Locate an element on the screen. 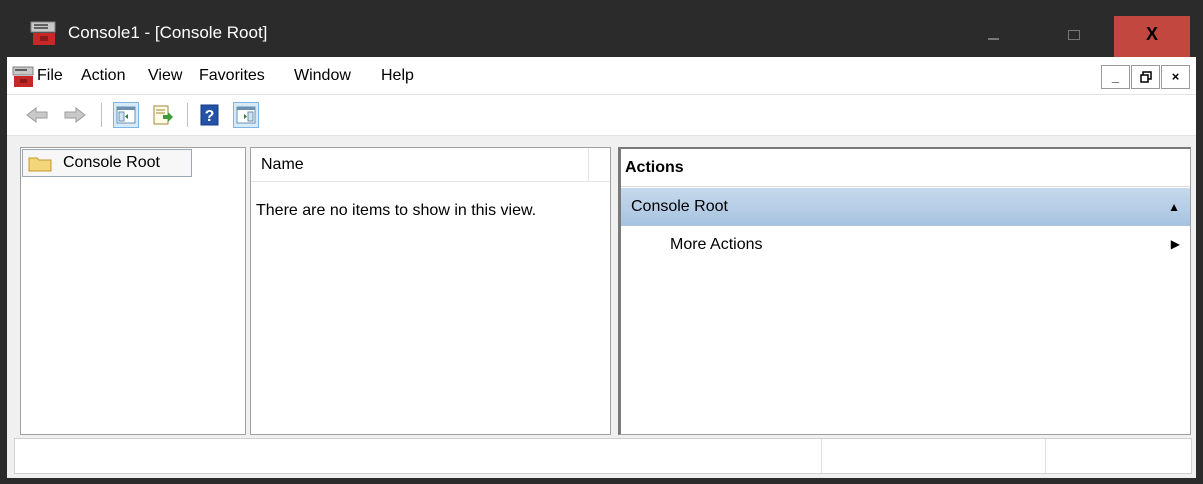 This screenshot has width=1203, height=484. menu-action: Action is located at coordinates (103, 76).